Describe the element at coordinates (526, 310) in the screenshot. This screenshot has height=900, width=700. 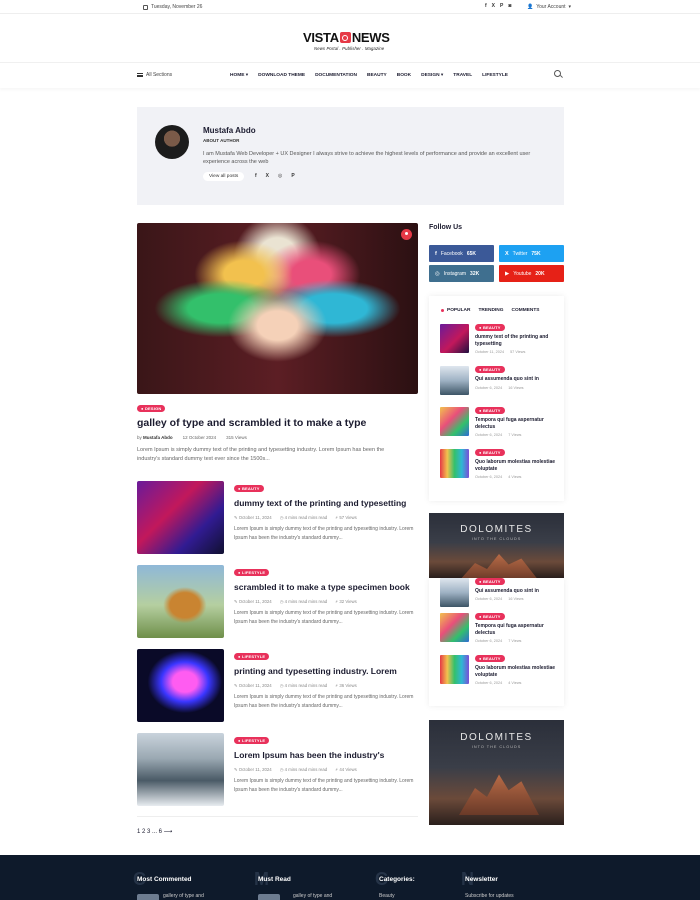
I see `tab-comments: COMMENTS` at that location.